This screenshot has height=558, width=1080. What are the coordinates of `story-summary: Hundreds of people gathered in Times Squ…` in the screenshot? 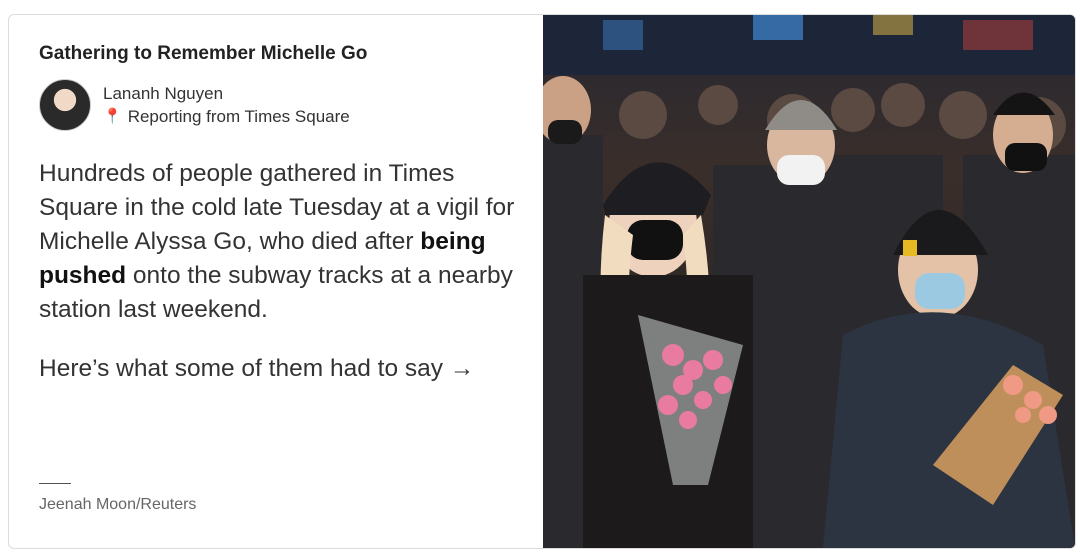 It's located at (279, 242).